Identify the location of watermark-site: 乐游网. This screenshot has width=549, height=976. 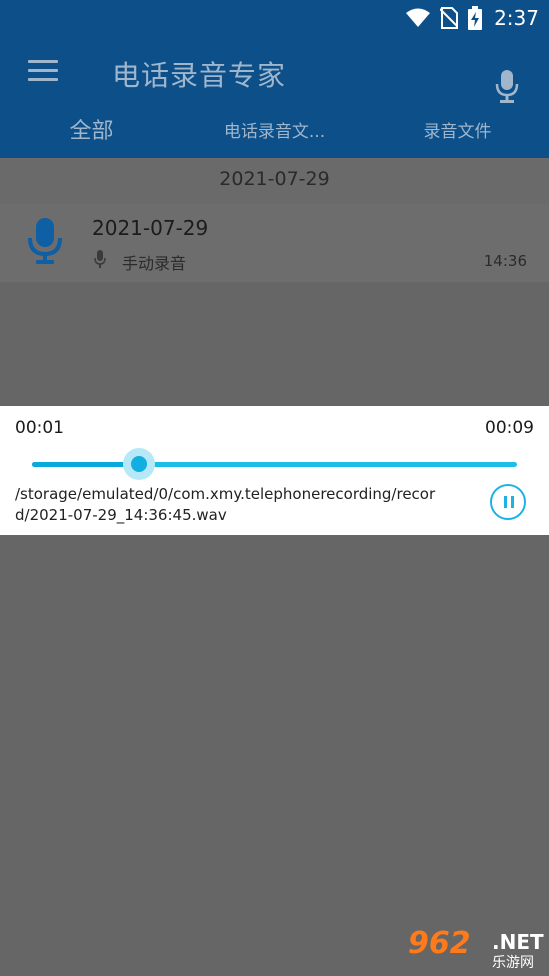
(513, 963).